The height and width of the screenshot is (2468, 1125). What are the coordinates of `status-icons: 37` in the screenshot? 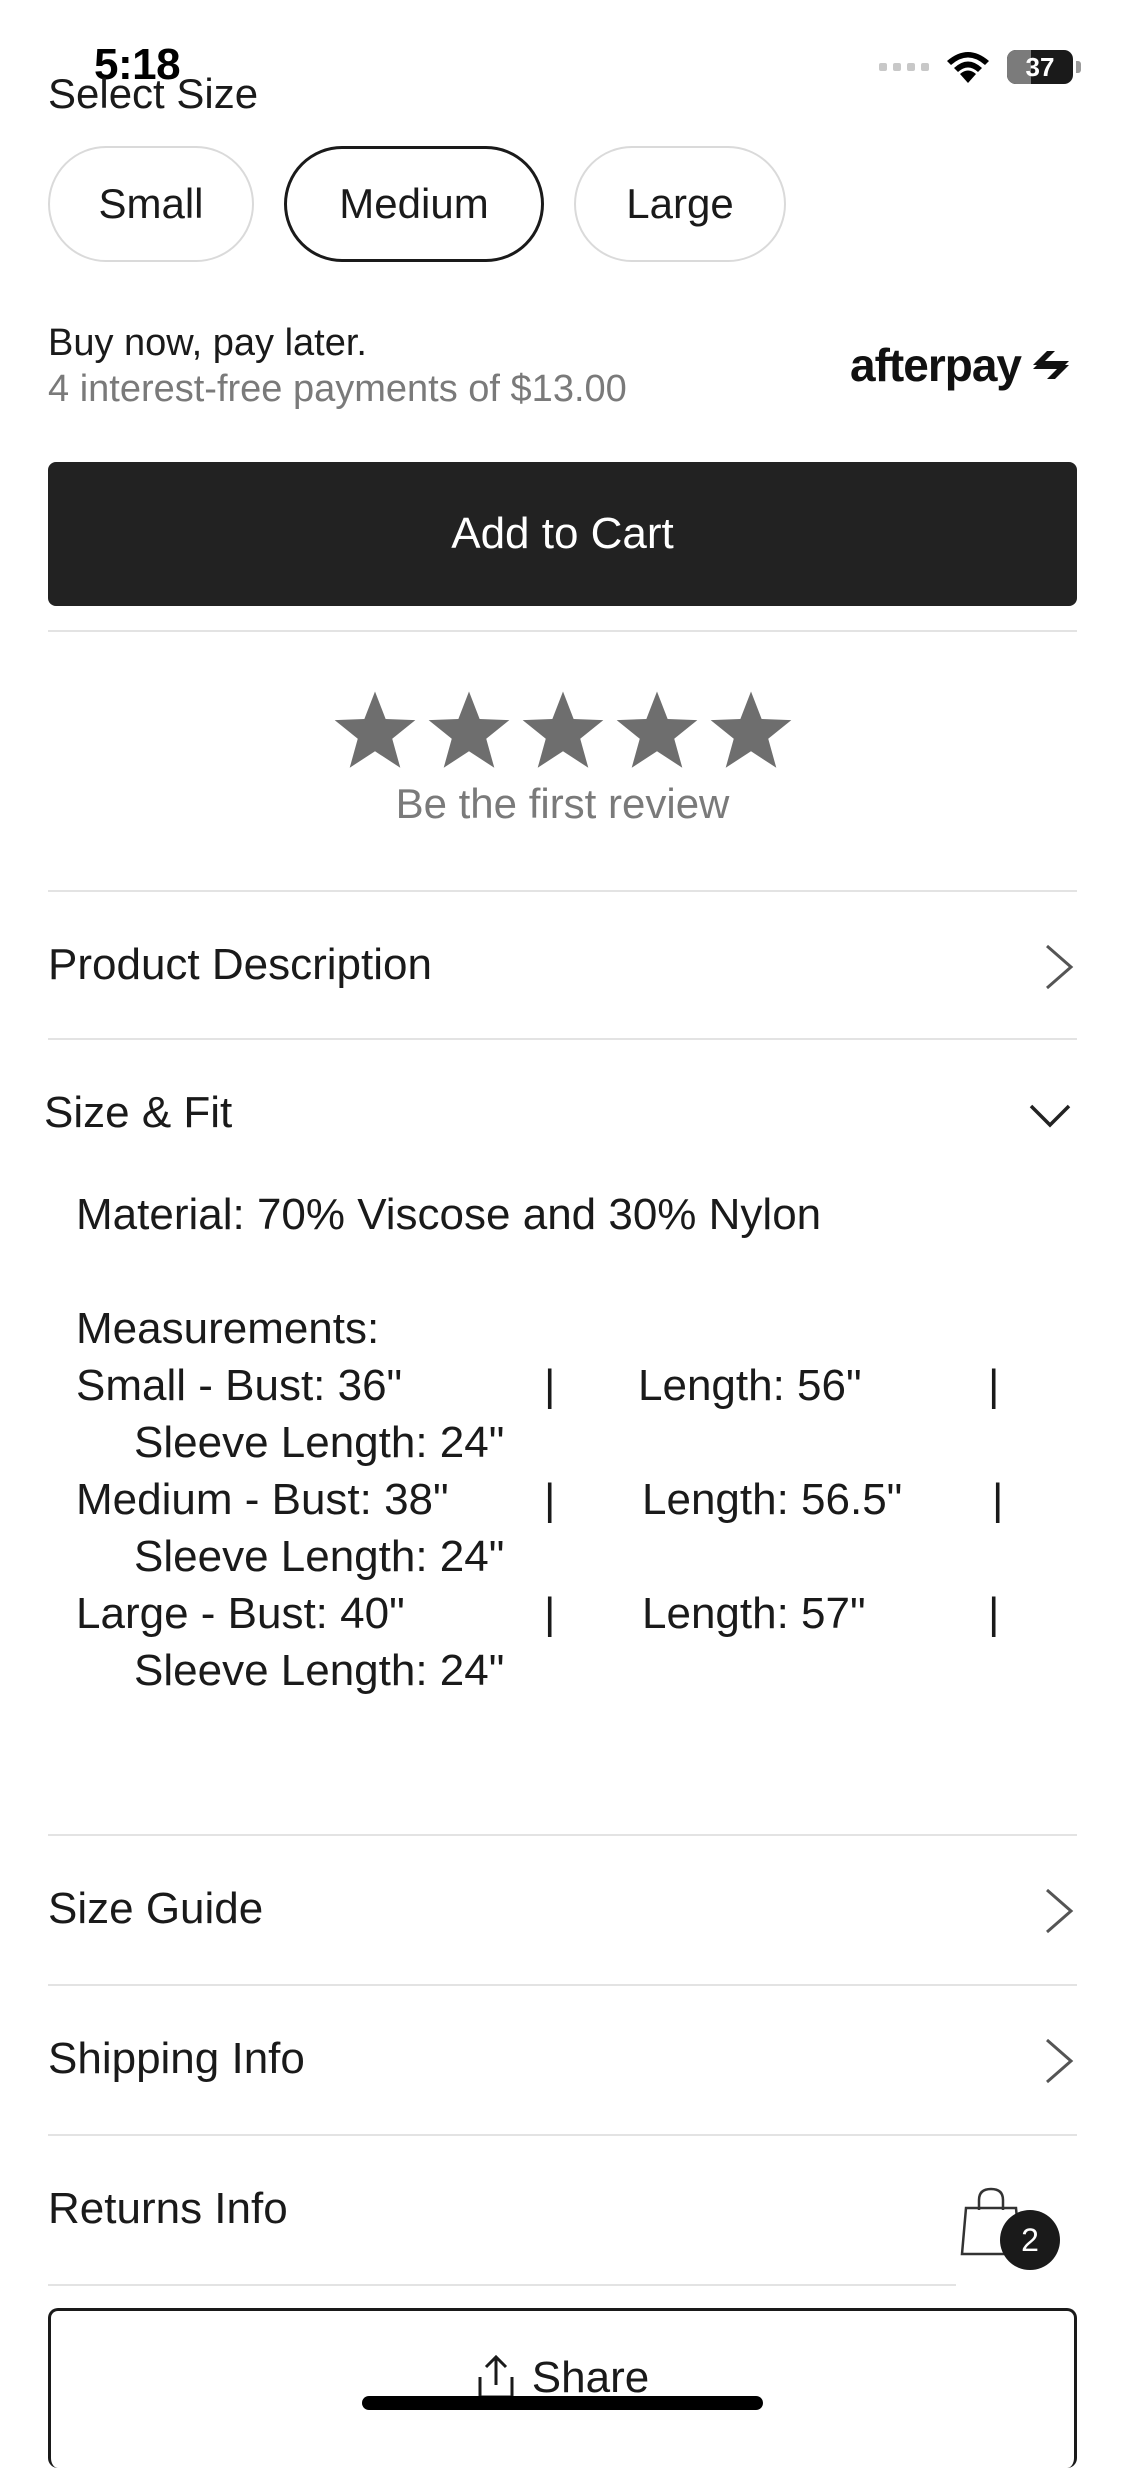 It's located at (980, 67).